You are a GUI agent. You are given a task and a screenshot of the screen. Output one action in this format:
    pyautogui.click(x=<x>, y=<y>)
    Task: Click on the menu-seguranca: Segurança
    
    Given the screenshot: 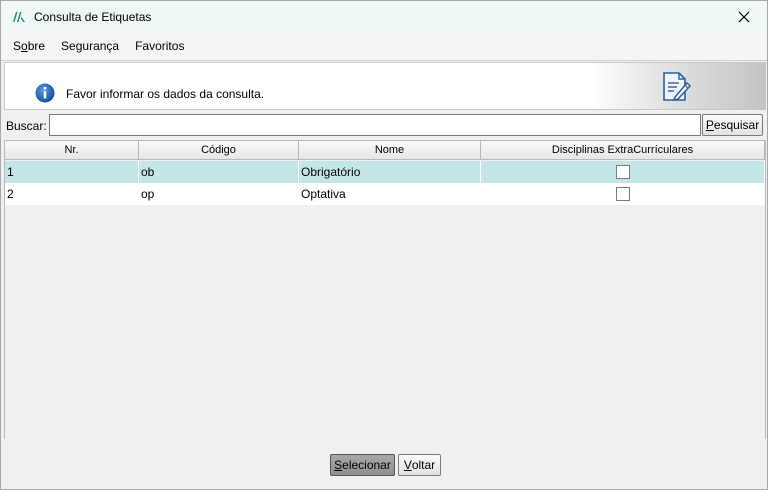 What is the action you would take?
    pyautogui.click(x=90, y=46)
    